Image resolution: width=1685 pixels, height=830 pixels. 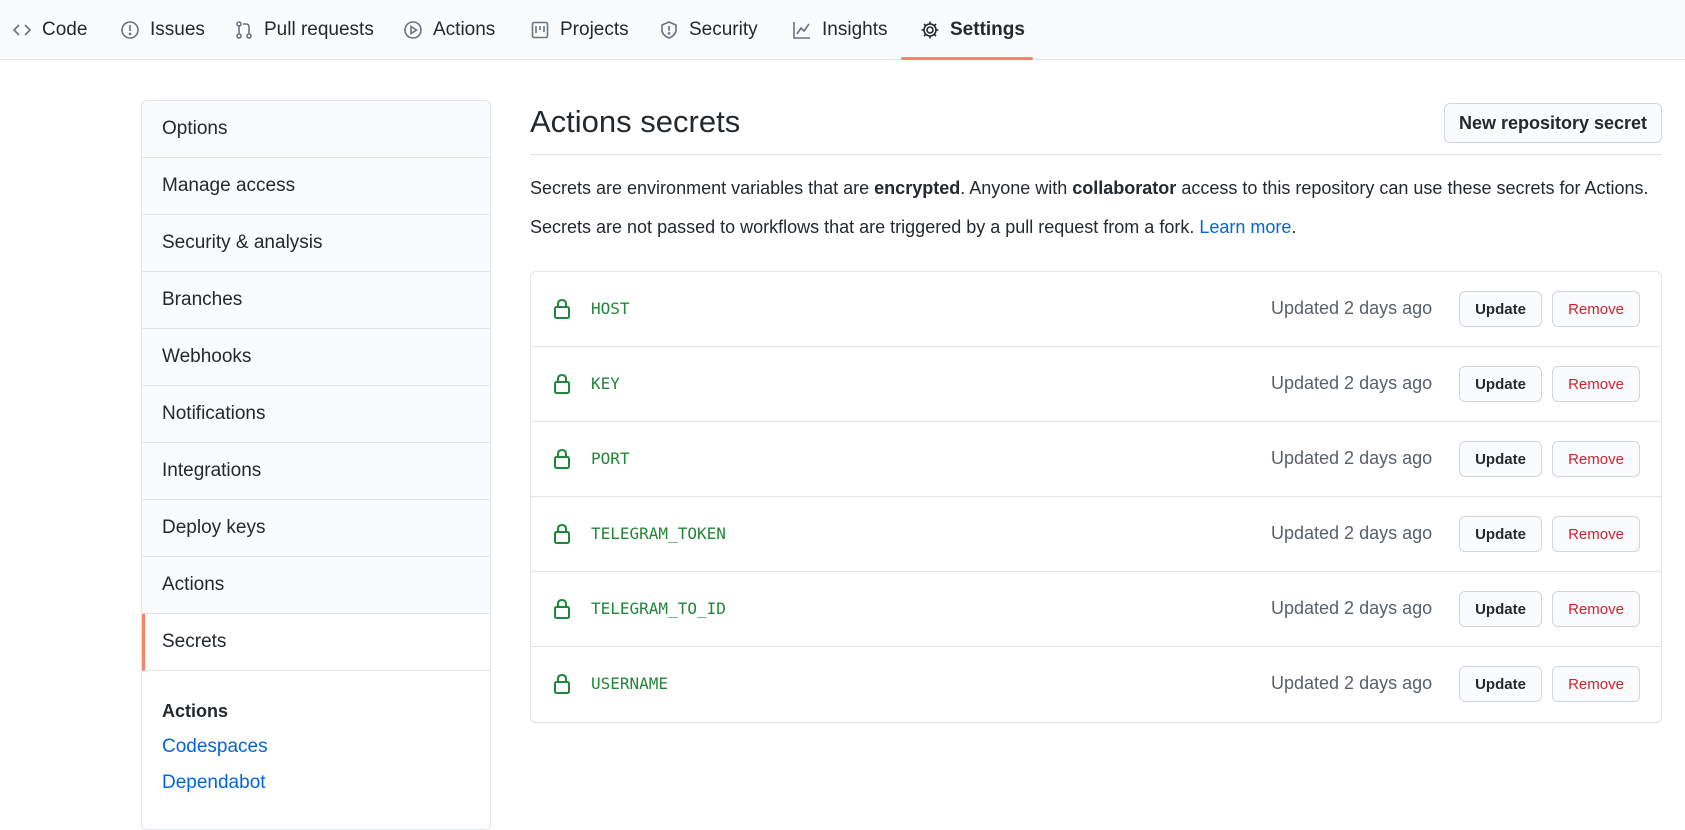 I want to click on secret-row: KEY Updated 2 days ago Update Remove, so click(x=1096, y=384).